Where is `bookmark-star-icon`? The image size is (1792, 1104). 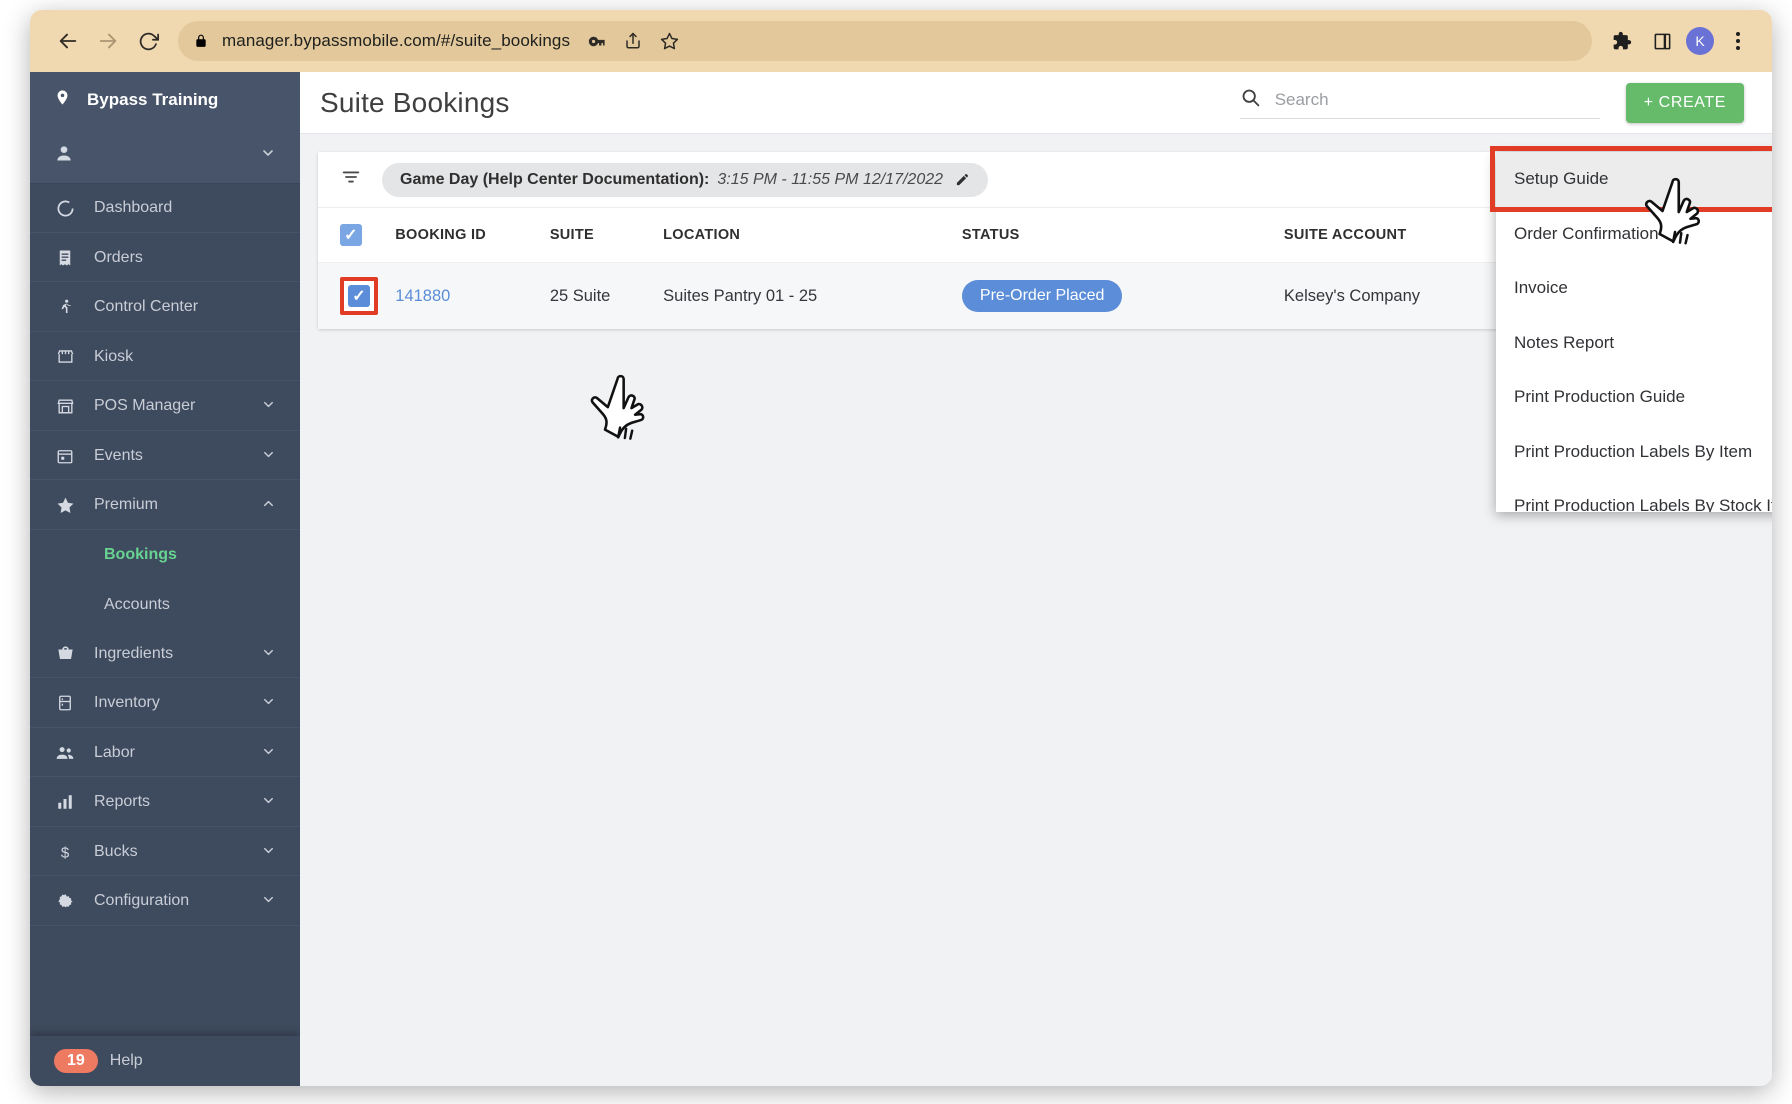
bookmark-star-icon is located at coordinates (669, 41).